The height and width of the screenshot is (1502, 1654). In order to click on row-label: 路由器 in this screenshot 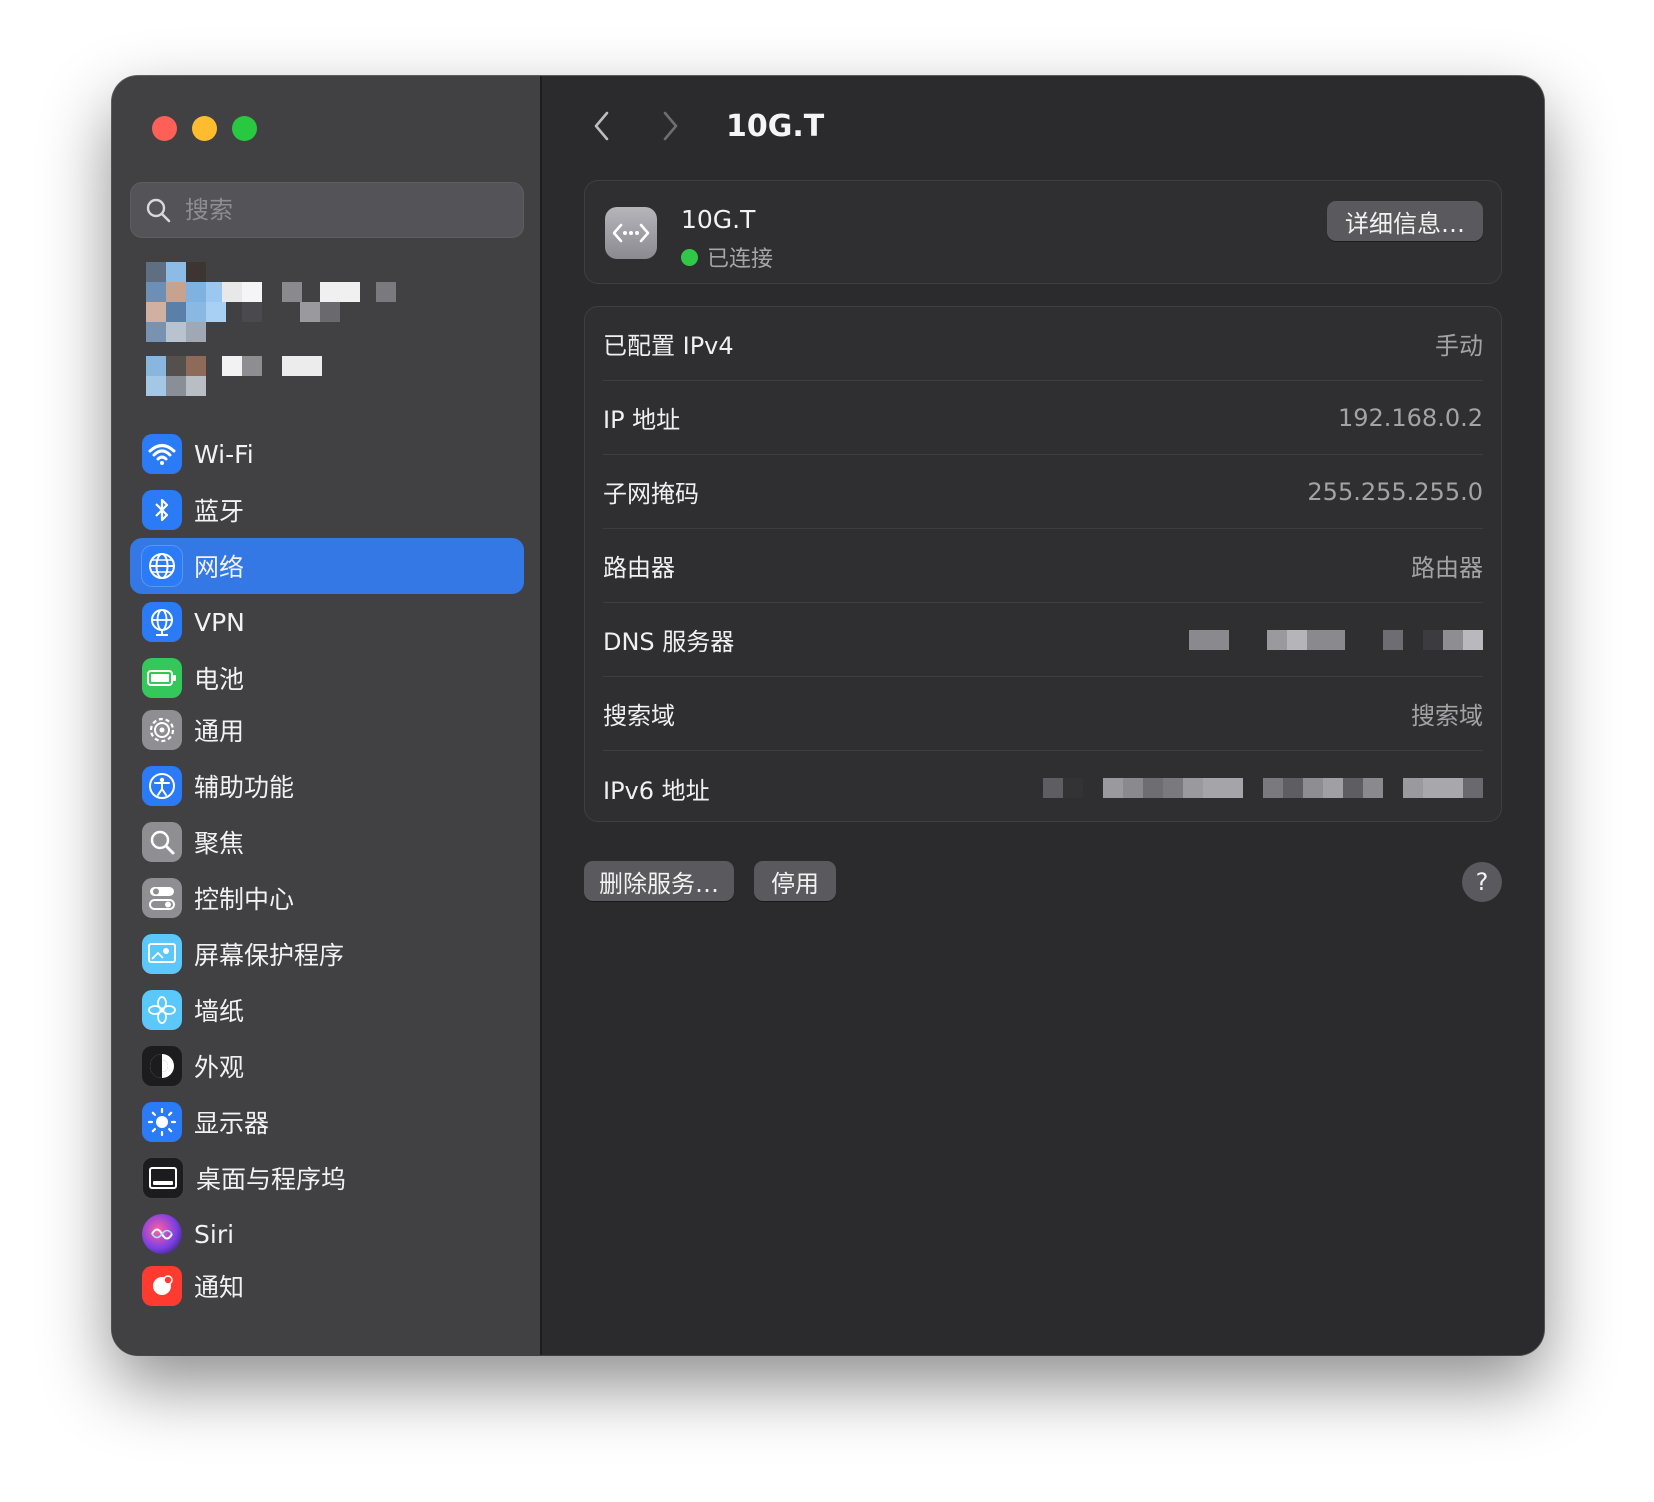, I will do `click(639, 568)`.